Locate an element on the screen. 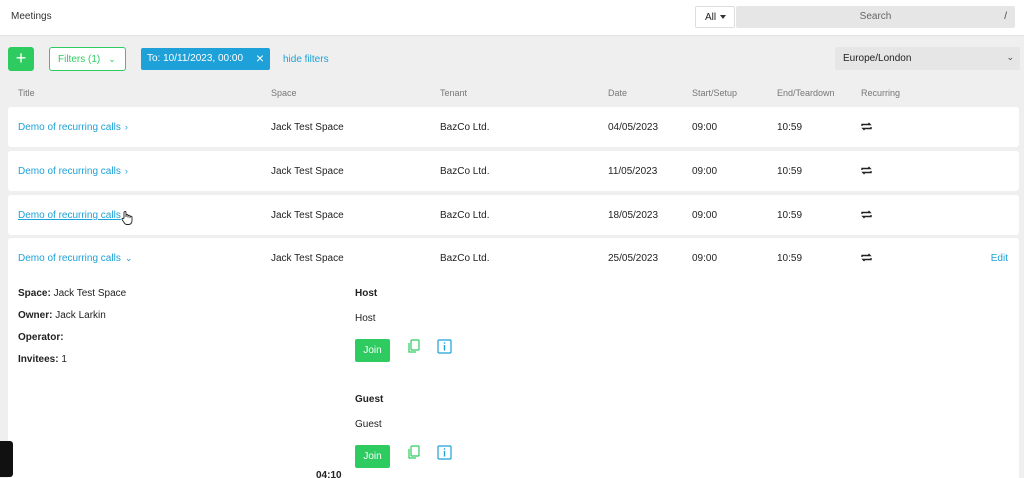 Image resolution: width=1024 pixels, height=478 pixels. filter-chip-to-date: To: 10/11/2023, 00:00 × is located at coordinates (205, 59).